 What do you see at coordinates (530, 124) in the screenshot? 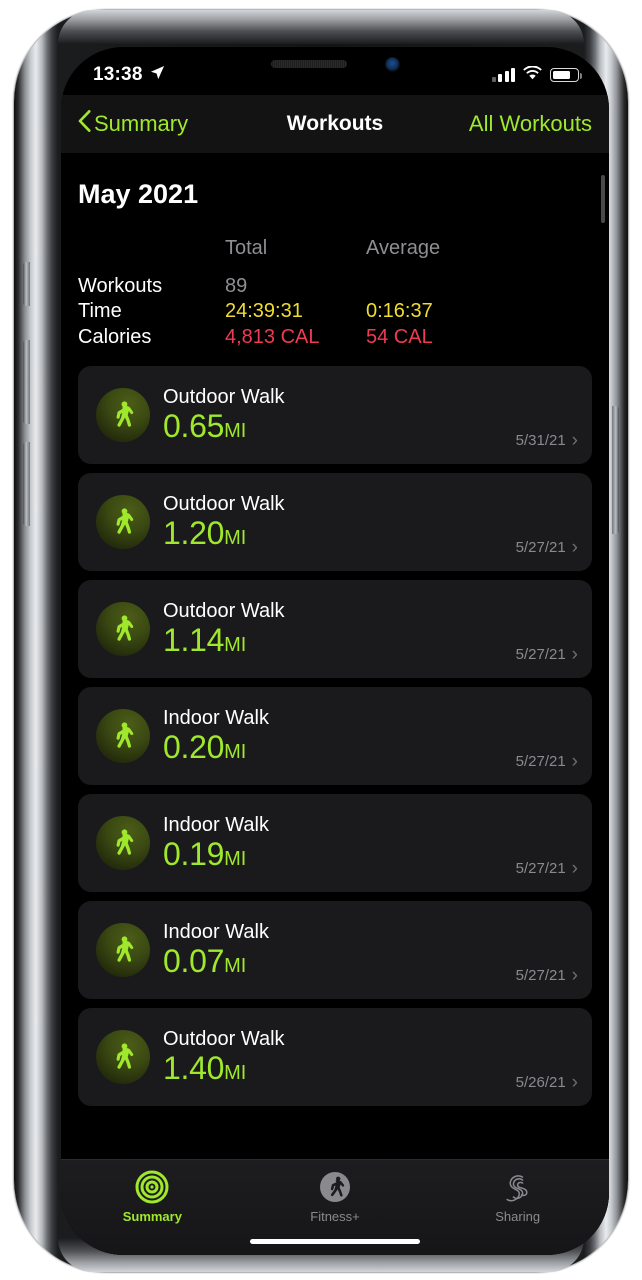
I see `all-workouts-button: All Workouts` at bounding box center [530, 124].